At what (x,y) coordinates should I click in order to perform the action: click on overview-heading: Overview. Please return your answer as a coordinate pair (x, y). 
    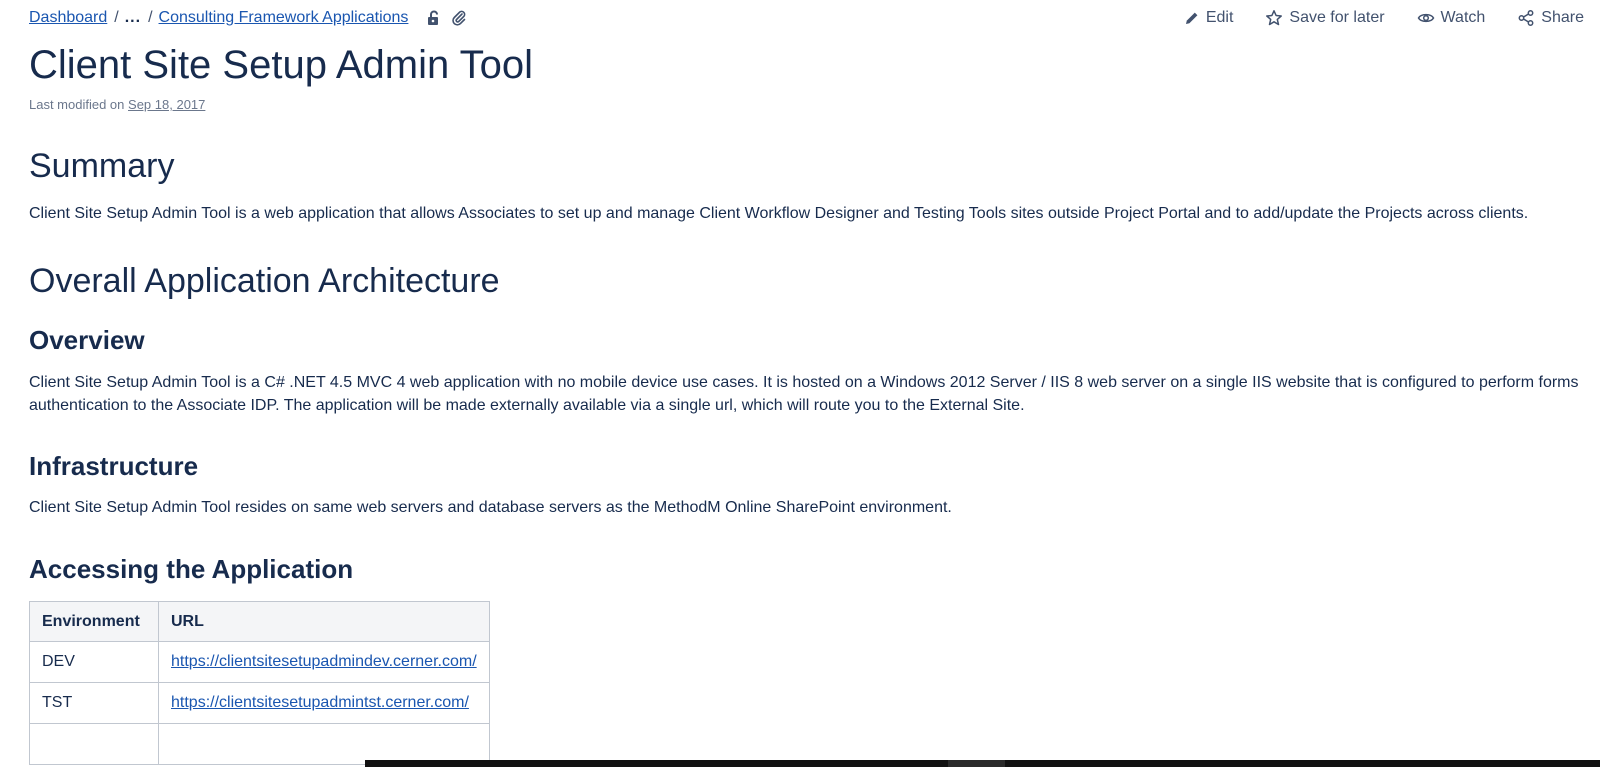
    Looking at the image, I should click on (87, 340).